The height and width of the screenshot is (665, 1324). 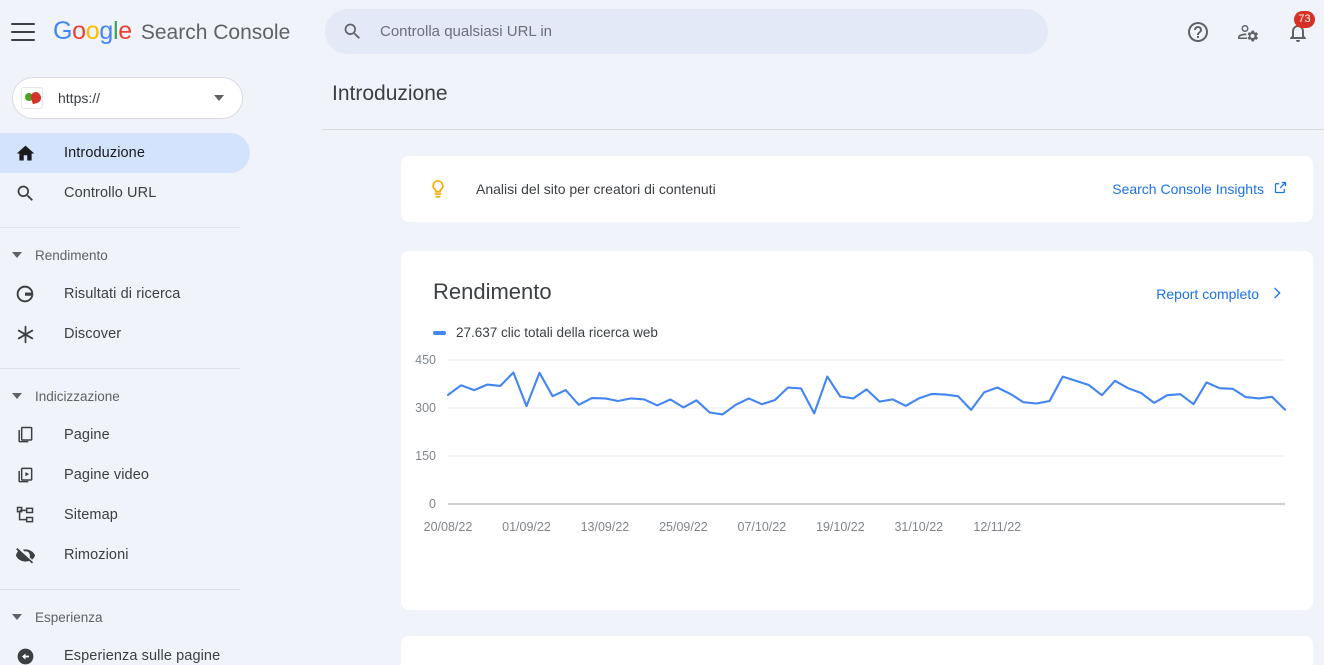 What do you see at coordinates (127, 98) in the screenshot?
I see `property-selector: https://` at bounding box center [127, 98].